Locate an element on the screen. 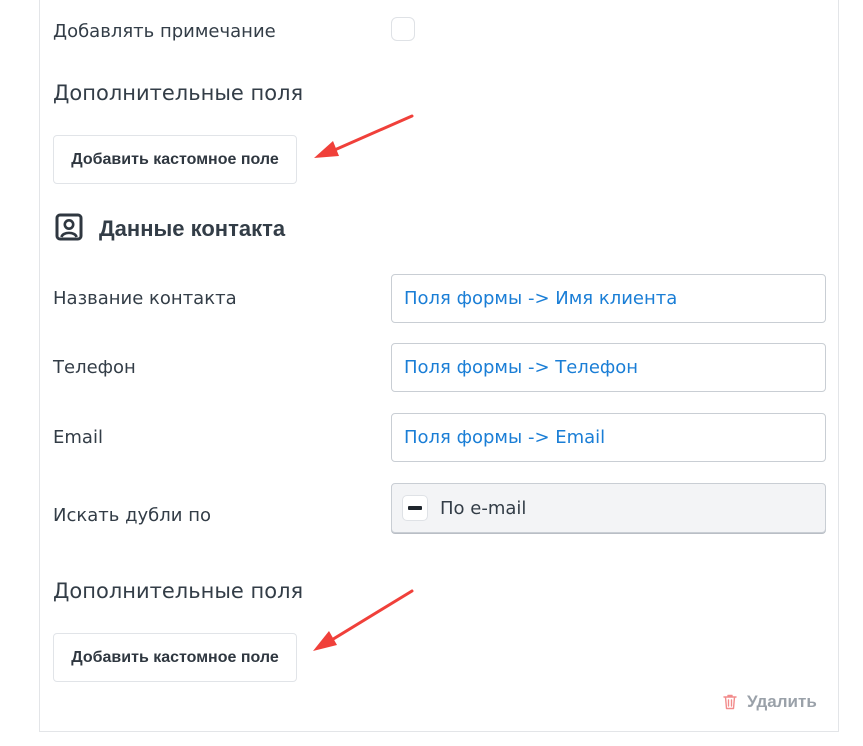 Image resolution: width=863 pixels, height=746 pixels. add-custom-field-button-2: Добавить кастомное поле is located at coordinates (175, 657).